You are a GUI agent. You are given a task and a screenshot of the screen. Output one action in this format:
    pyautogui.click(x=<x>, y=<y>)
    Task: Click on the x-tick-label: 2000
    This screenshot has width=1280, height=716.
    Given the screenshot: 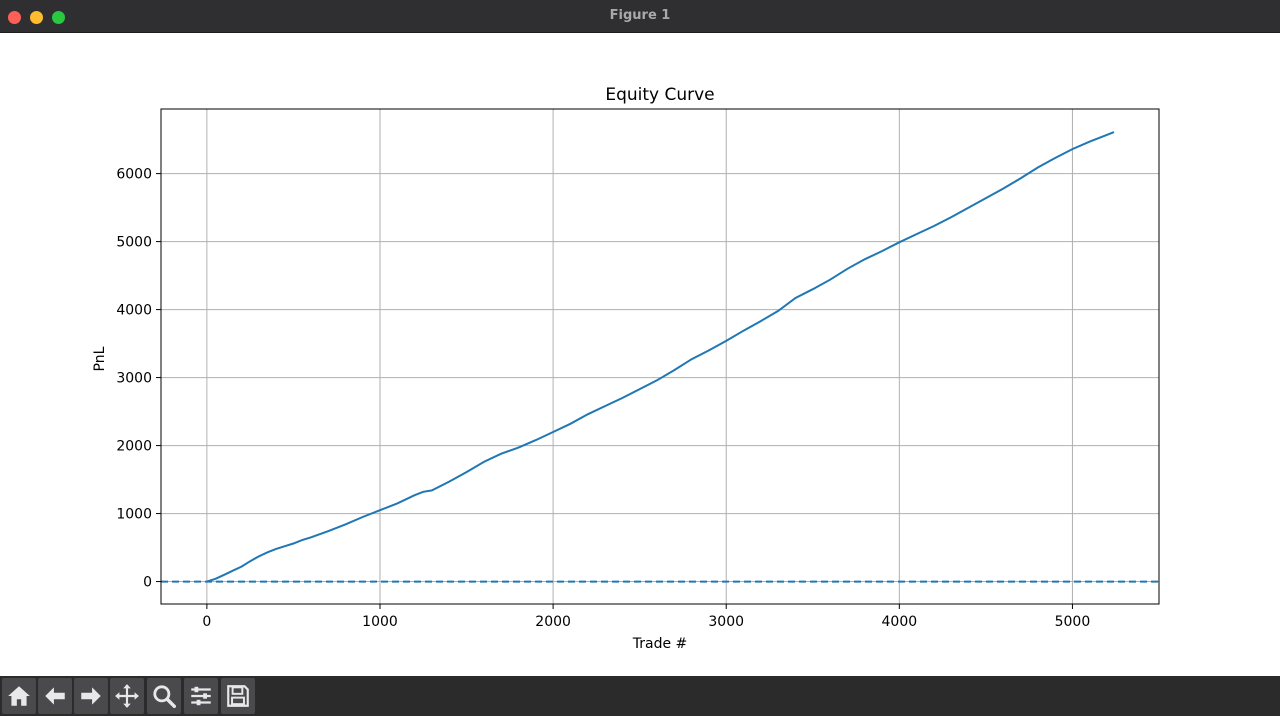 What is the action you would take?
    pyautogui.click(x=553, y=622)
    